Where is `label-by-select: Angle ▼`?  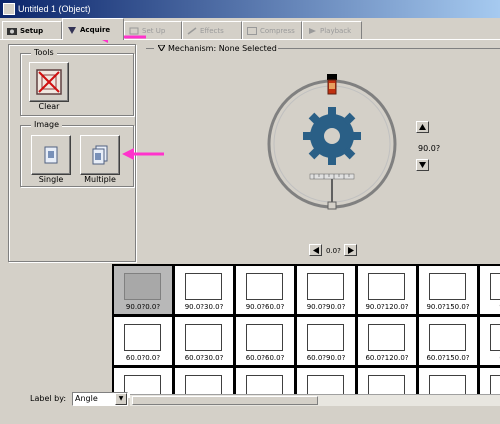
label-by-select: Angle ▼ is located at coordinates (100, 399).